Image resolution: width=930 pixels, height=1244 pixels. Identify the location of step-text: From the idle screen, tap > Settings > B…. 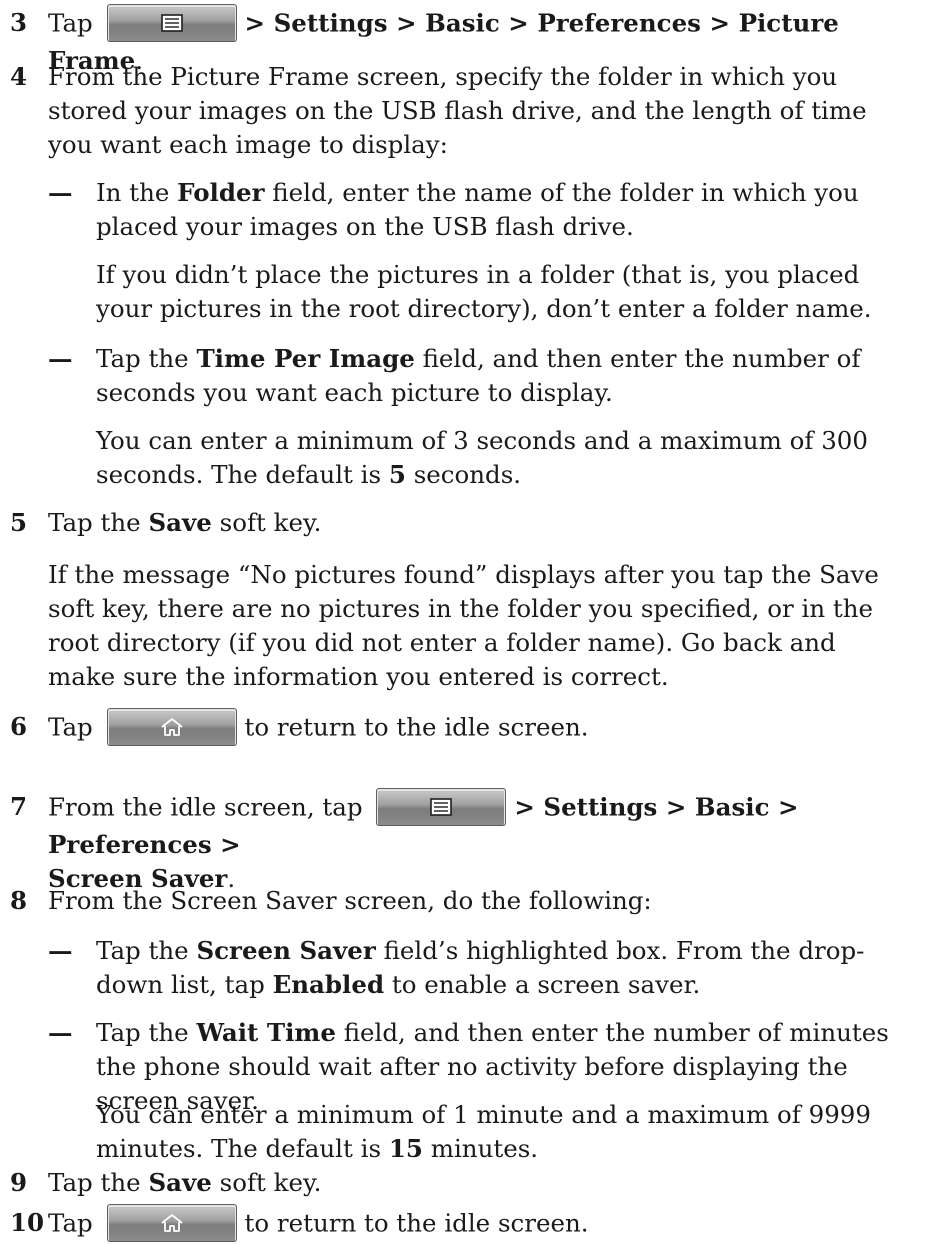
(477, 842).